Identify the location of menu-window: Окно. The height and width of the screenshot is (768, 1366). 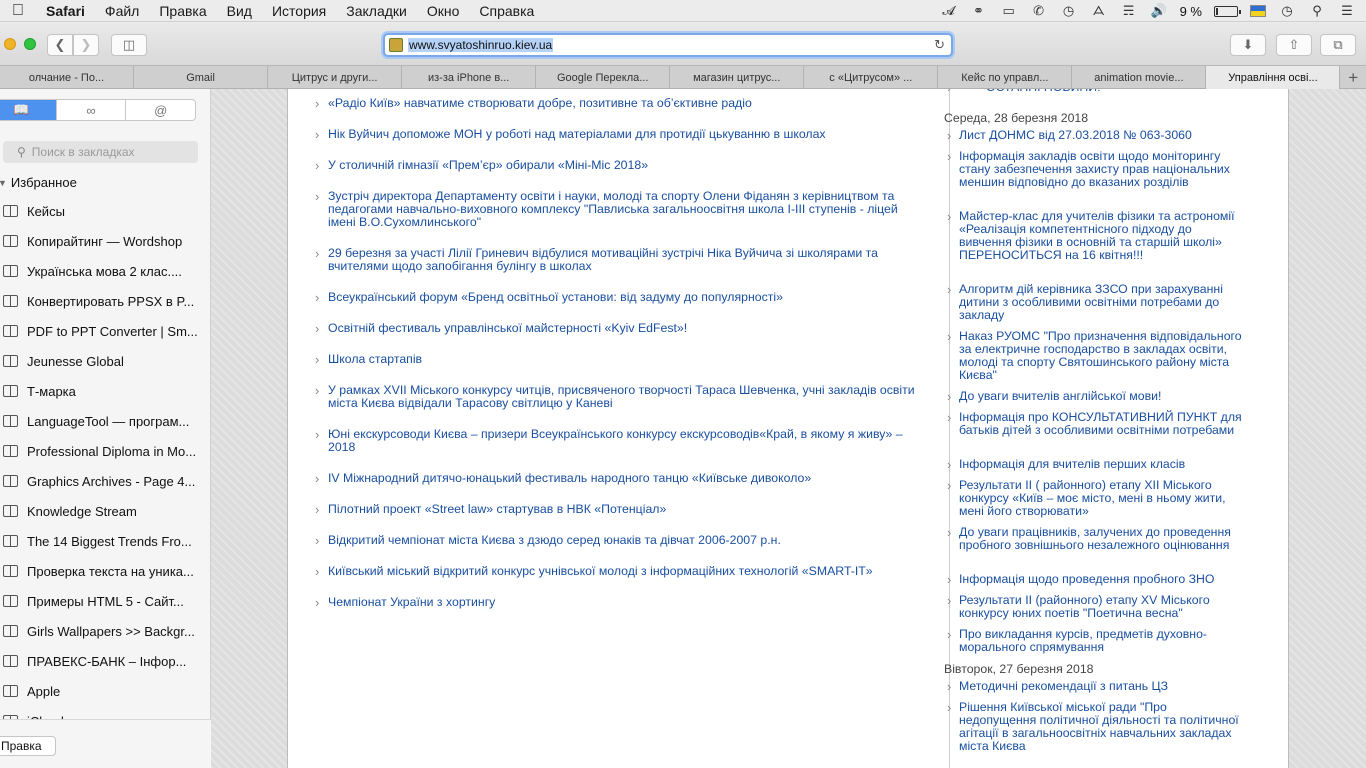
(443, 11).